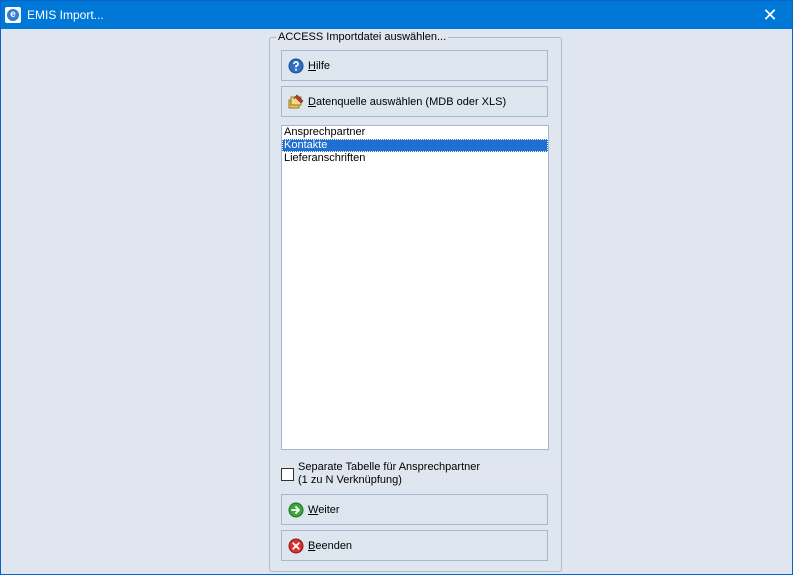 The image size is (793, 575). Describe the element at coordinates (296, 546) in the screenshot. I see `close-icon` at that location.